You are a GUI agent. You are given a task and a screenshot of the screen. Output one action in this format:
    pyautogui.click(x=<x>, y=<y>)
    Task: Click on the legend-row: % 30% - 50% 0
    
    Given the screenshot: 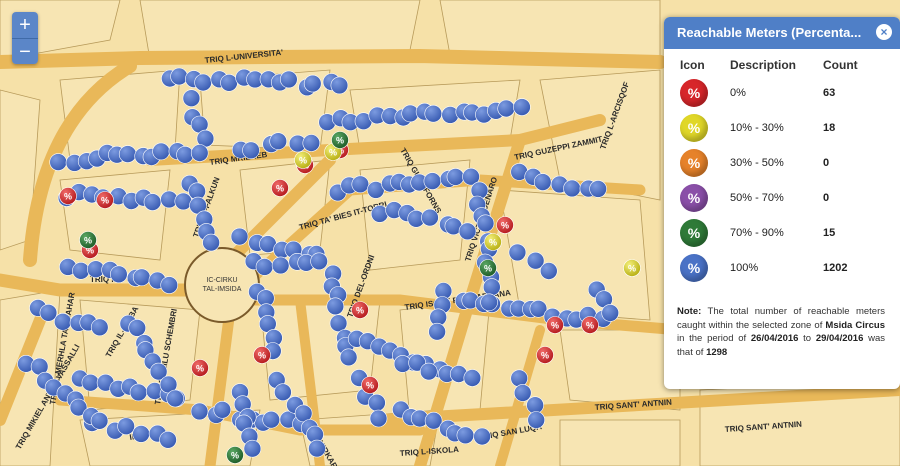 What is the action you would take?
    pyautogui.click(x=782, y=164)
    